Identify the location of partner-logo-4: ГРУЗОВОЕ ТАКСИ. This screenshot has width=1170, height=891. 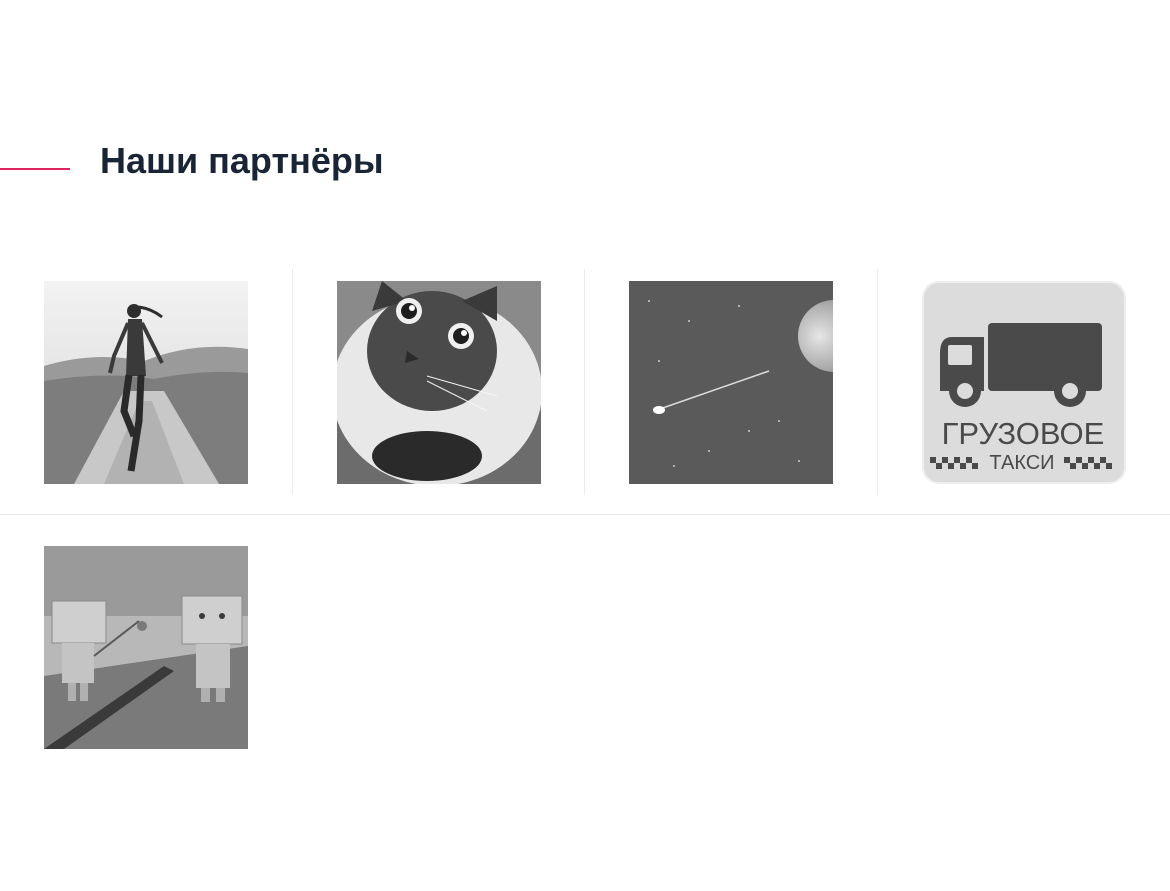
(1024, 382).